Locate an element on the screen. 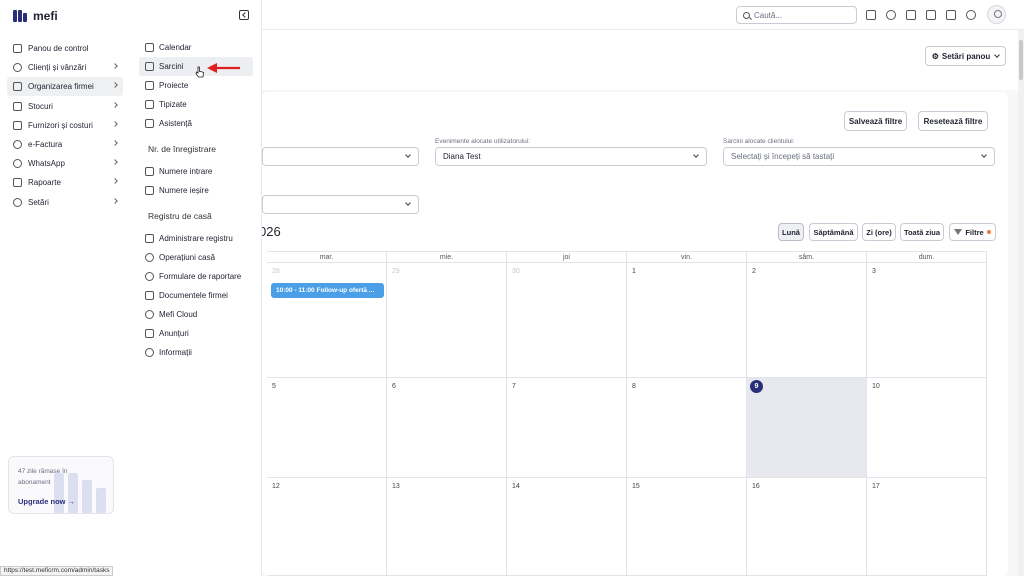 The width and height of the screenshot is (1024, 576). panel-settings-button: ⚙ Setări panou is located at coordinates (965, 56).